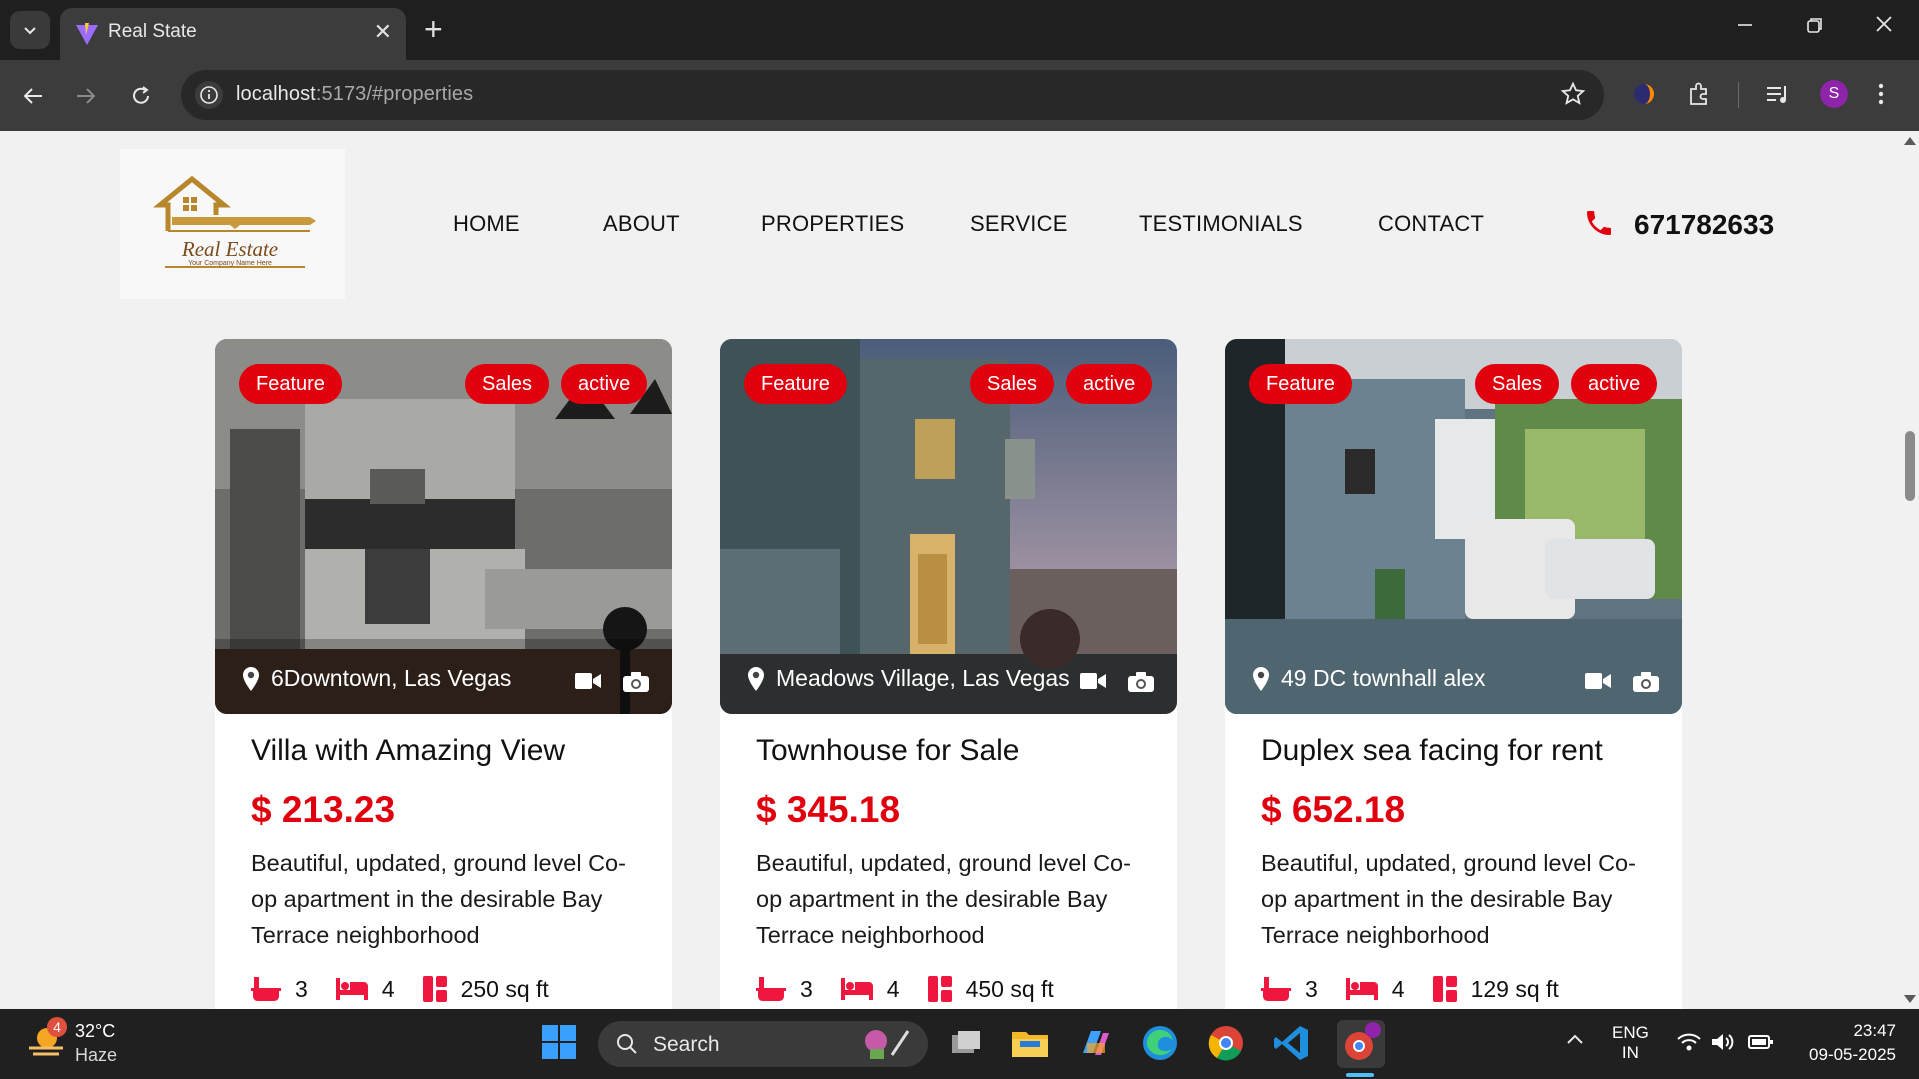  Describe the element at coordinates (888, 751) in the screenshot. I see `property-title: Townhouse for Sale` at that location.